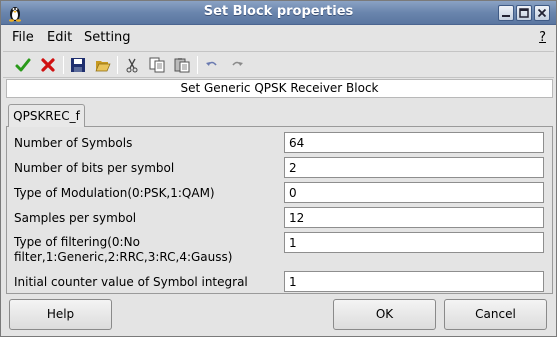 The image size is (557, 337). Describe the element at coordinates (506, 16) in the screenshot. I see `minimize-icon` at that location.